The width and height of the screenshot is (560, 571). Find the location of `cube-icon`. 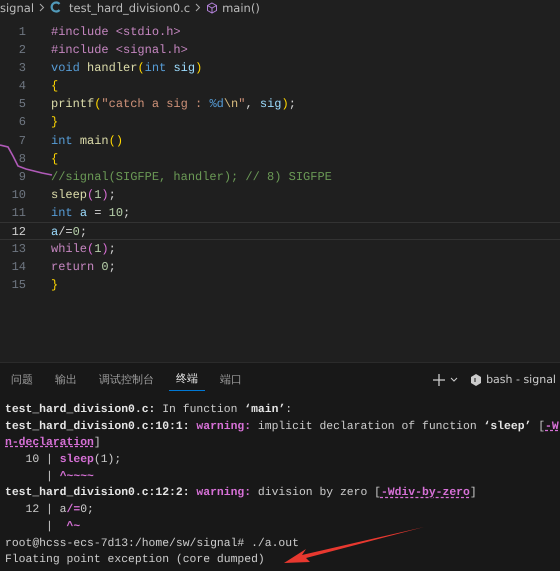

cube-icon is located at coordinates (212, 8).